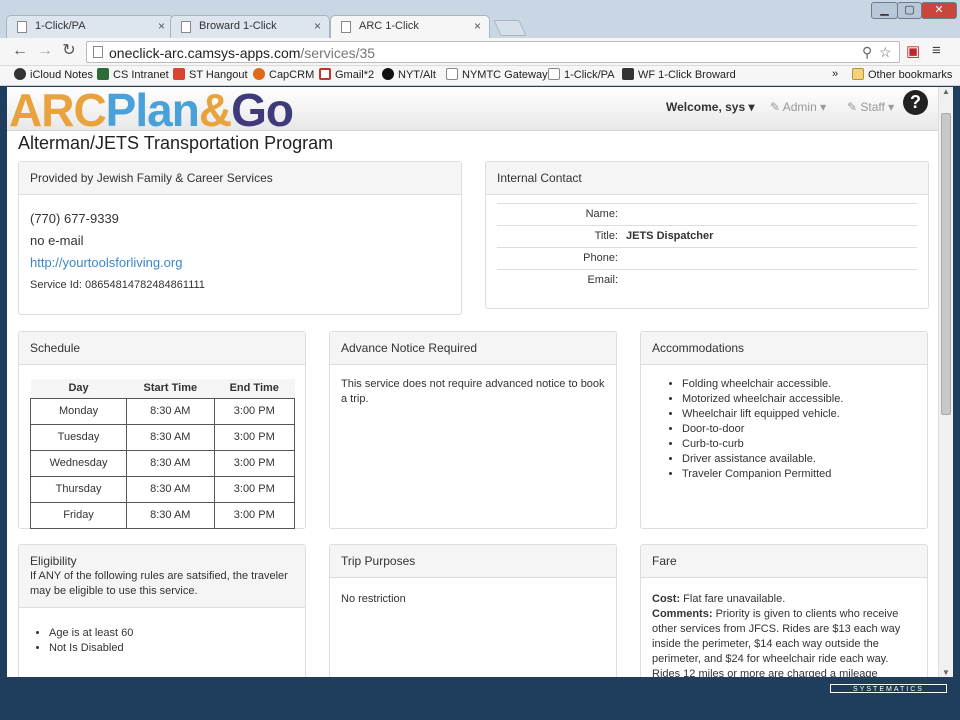 The width and height of the screenshot is (960, 720). Describe the element at coordinates (389, 26) in the screenshot. I see `tab-title: ARC 1-Click` at that location.